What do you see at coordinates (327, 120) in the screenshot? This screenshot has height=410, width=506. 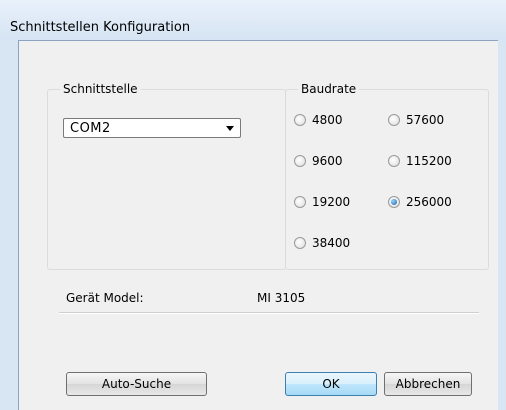 I see `baudrate-radio-label: 4800` at bounding box center [327, 120].